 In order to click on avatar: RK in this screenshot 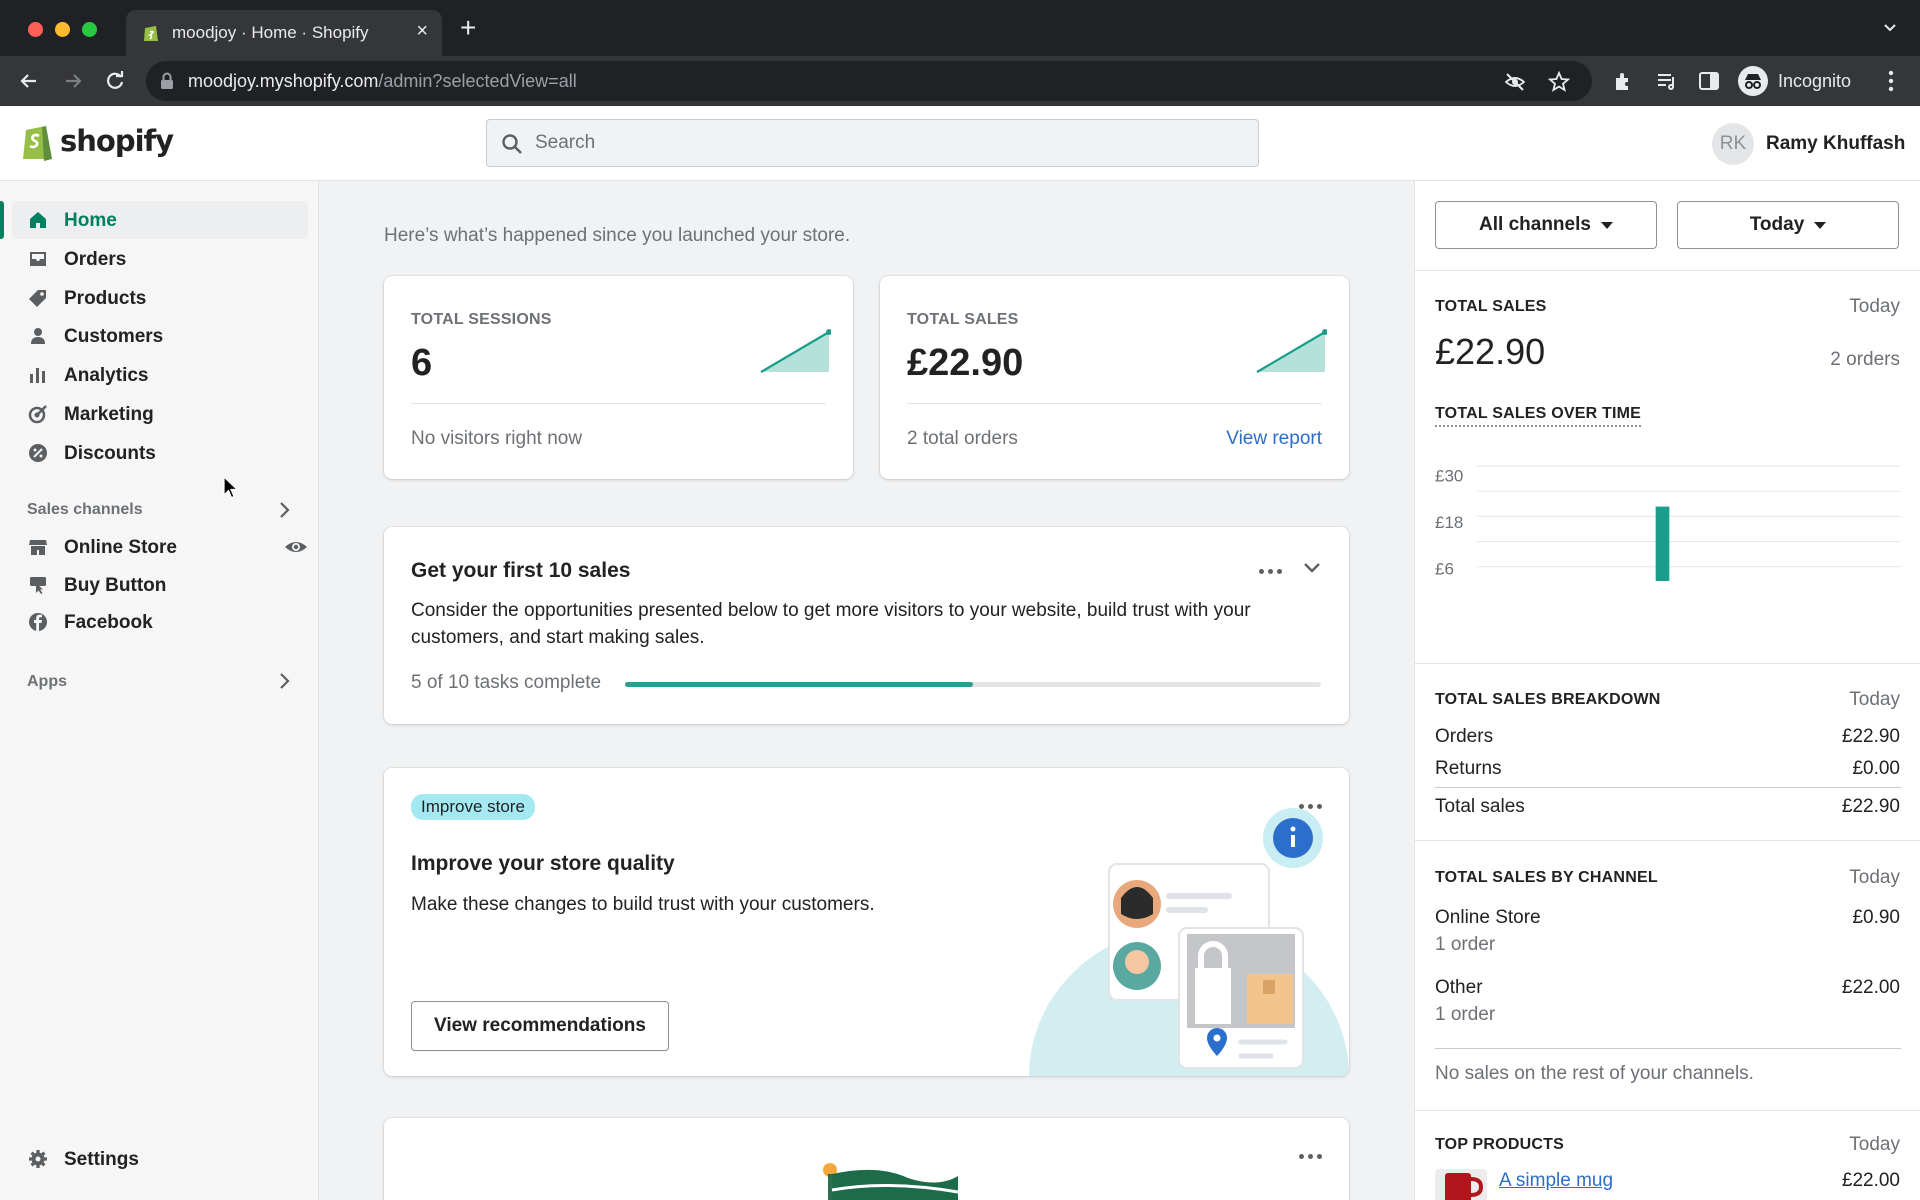, I will do `click(1733, 144)`.